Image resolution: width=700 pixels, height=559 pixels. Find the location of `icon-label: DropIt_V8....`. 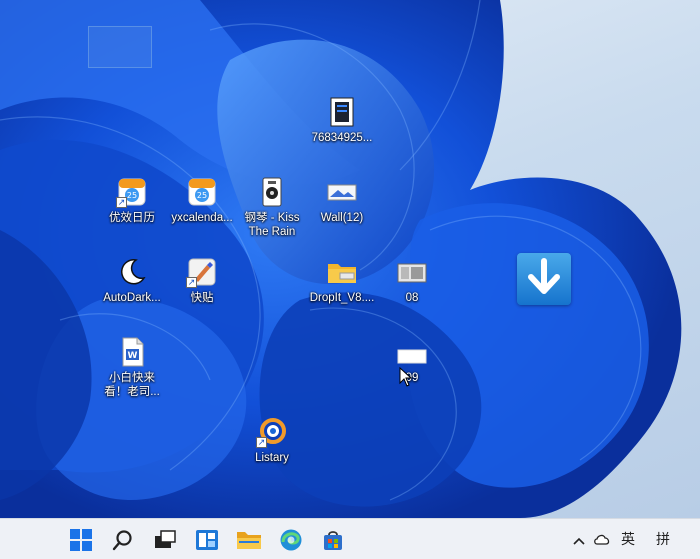

icon-label: DropIt_V8.... is located at coordinates (342, 298).